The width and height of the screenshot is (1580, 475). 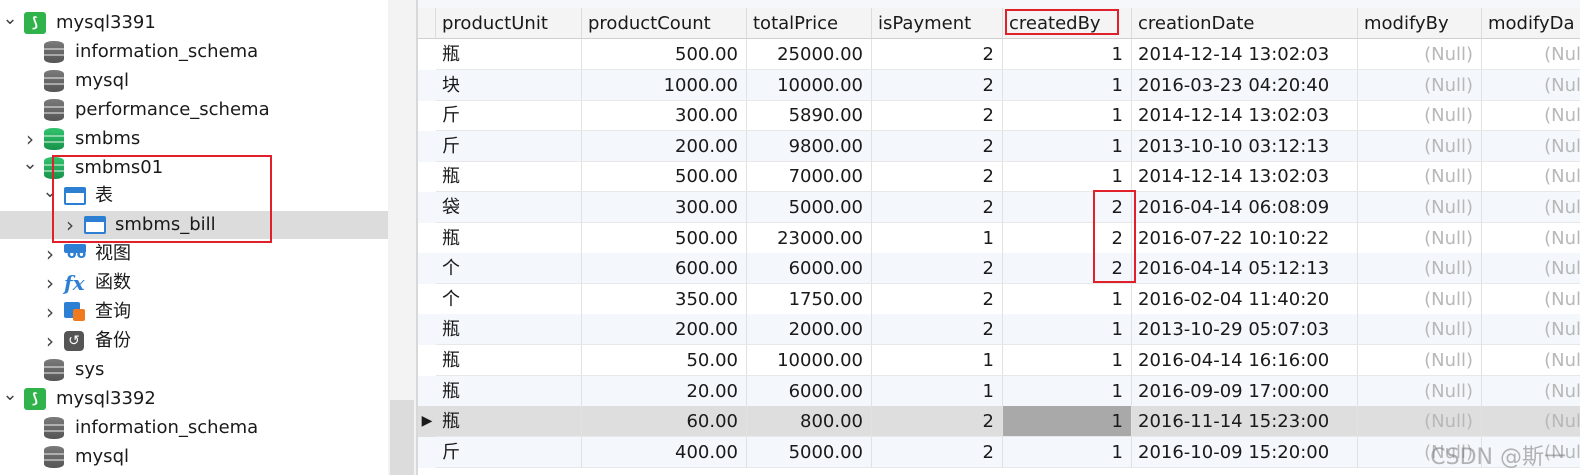 I want to click on cell-creationdate: 2016-03-23 04:20:40, so click(x=1245, y=85).